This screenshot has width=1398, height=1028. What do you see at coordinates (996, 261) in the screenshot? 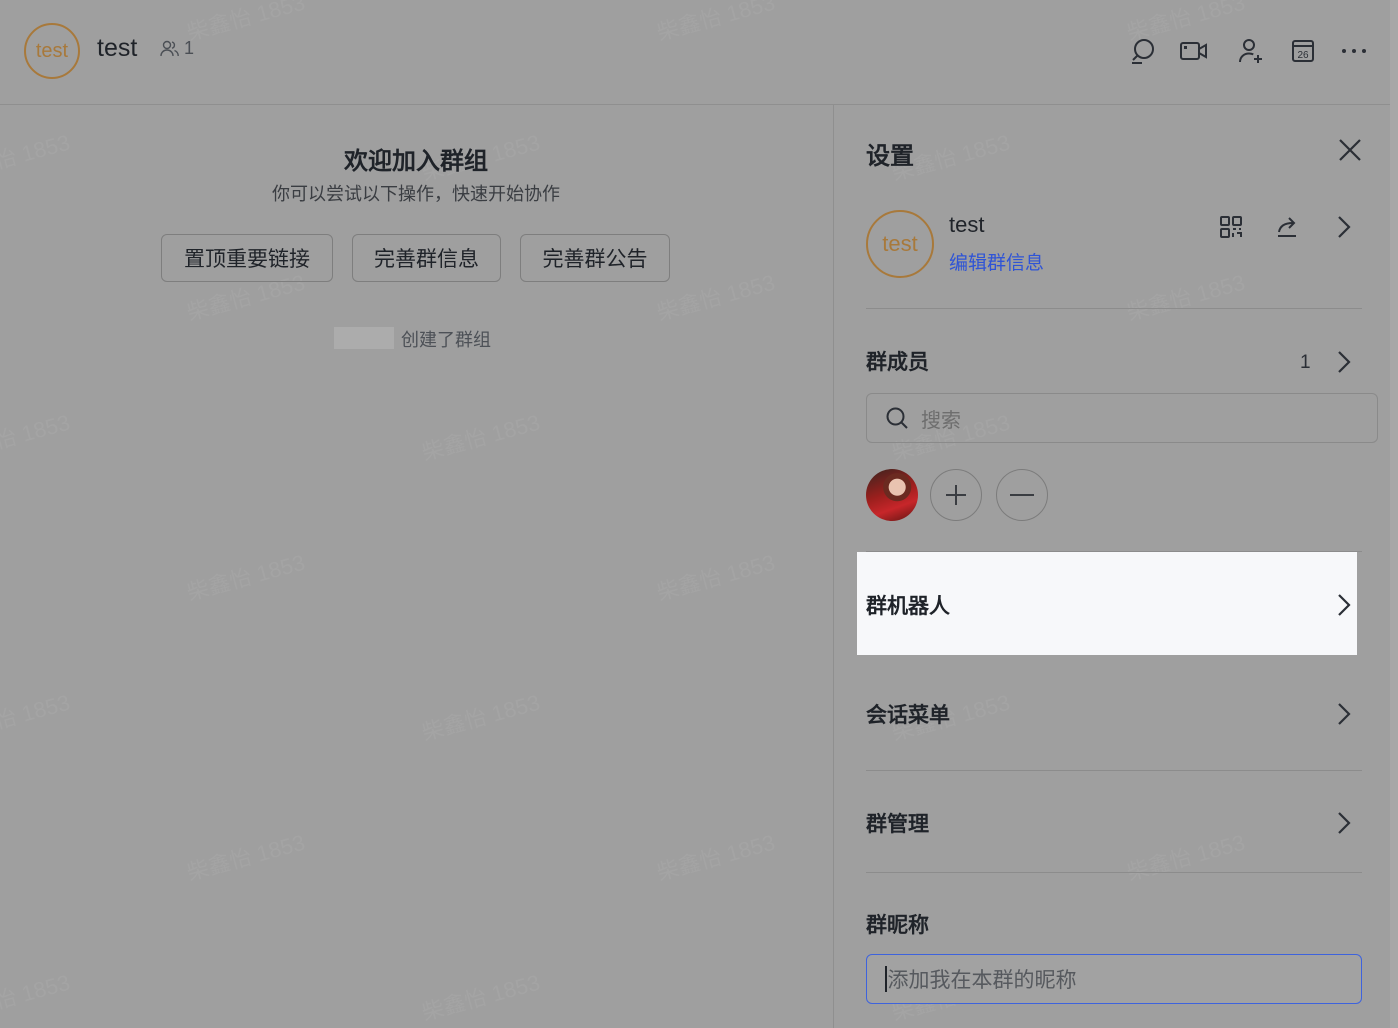
I see `edit-group-info-link: 编辑群信息` at bounding box center [996, 261].